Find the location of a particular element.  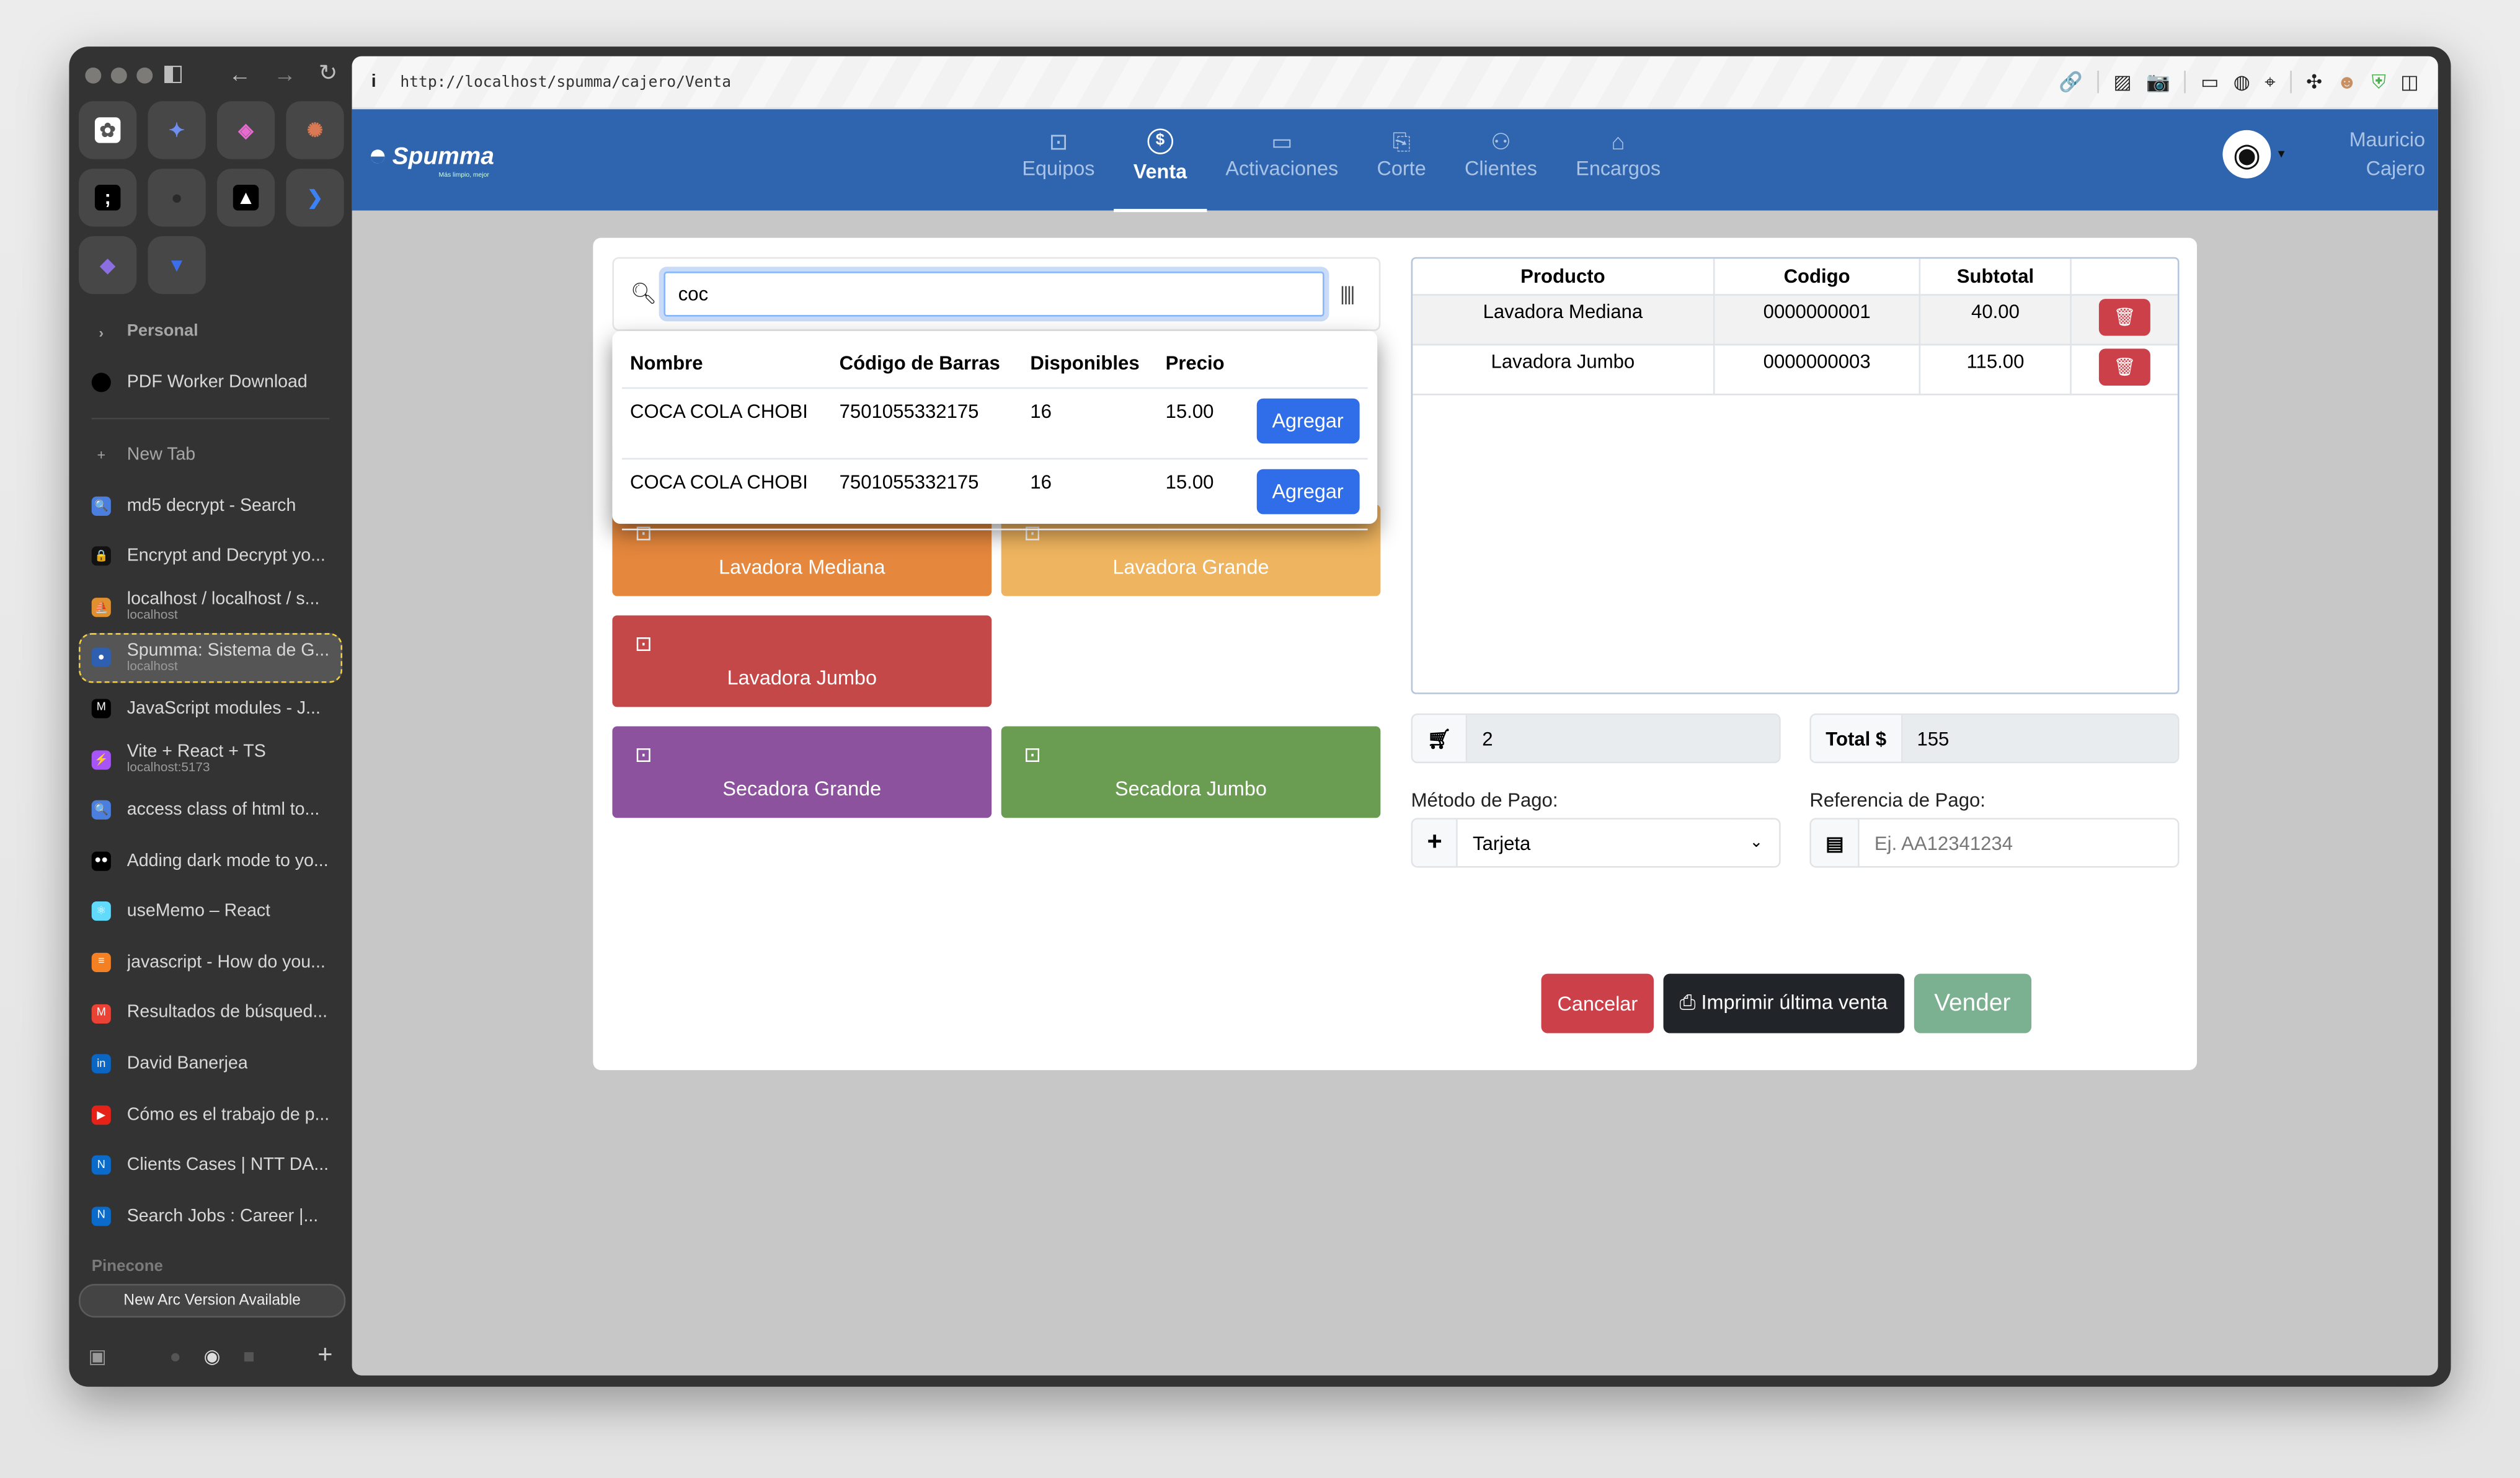

tile-label: Secadora Grande is located at coordinates (802, 788).